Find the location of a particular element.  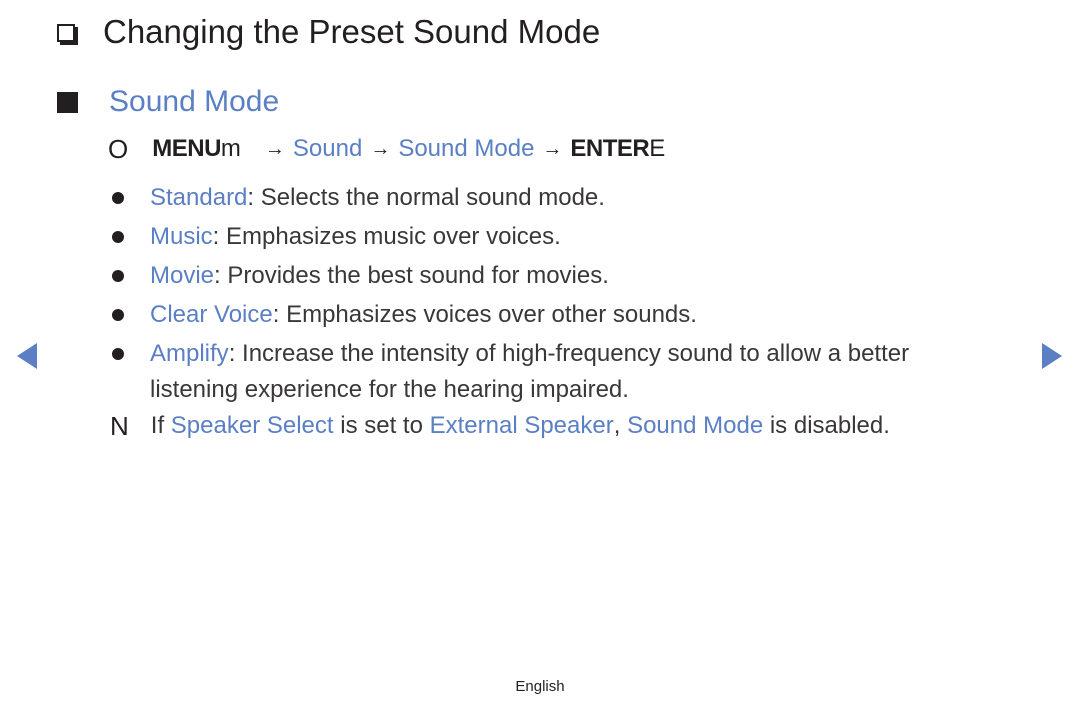

list-item: Standard: Selects the normal sound mode. is located at coordinates (509, 199).